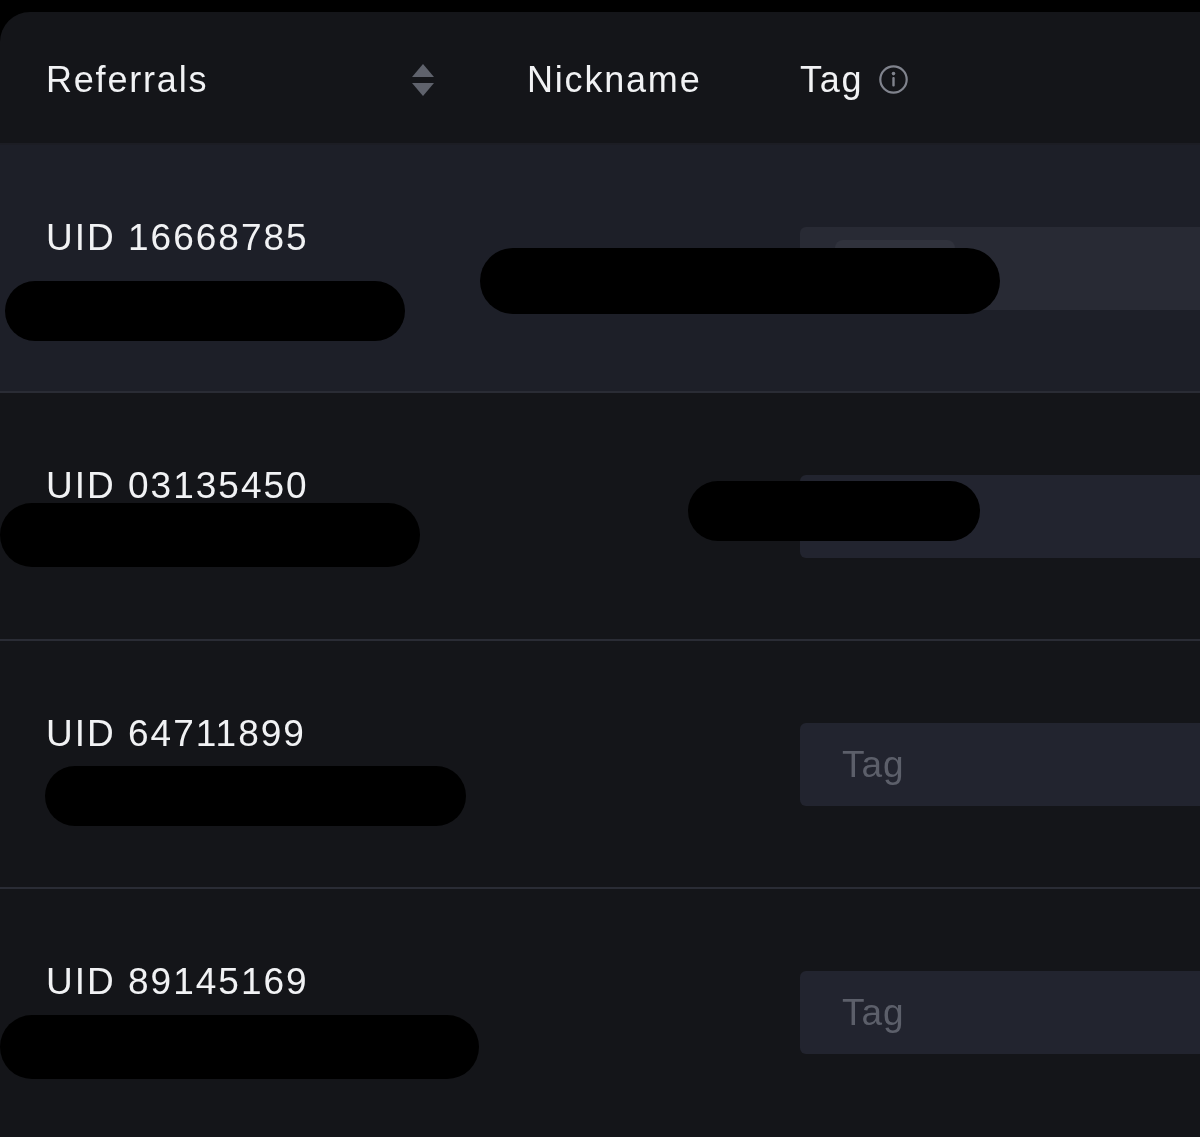 This screenshot has height=1137, width=1200. Describe the element at coordinates (423, 79) in the screenshot. I see `sort-icon` at that location.